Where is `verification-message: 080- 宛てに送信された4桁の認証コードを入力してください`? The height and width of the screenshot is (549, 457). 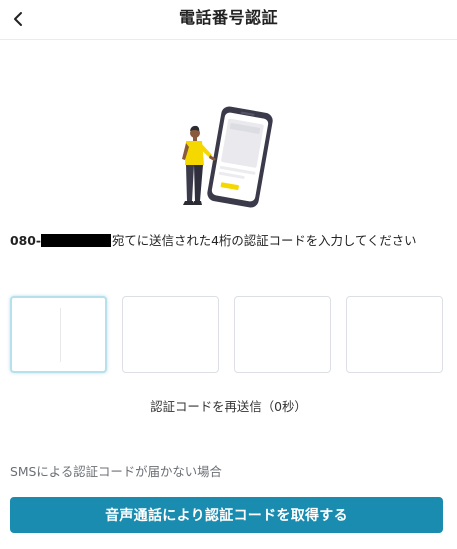
verification-message: 080- 宛てに送信された4桁の認証コードを入力してください is located at coordinates (230, 241).